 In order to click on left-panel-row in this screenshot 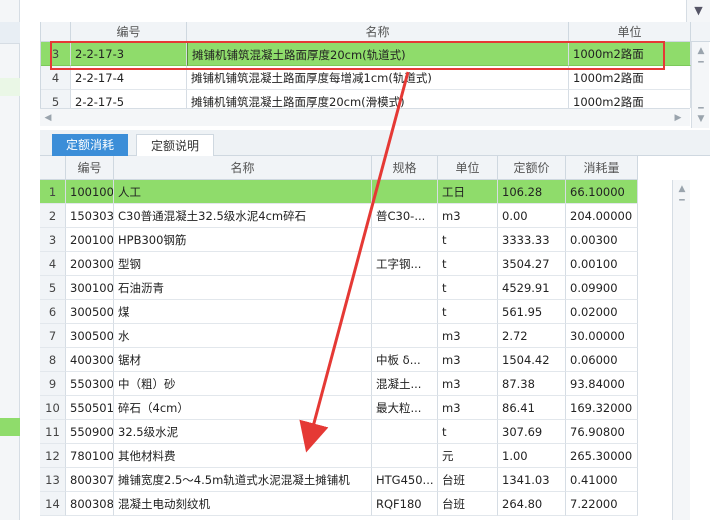, I will do `click(10, 87)`.